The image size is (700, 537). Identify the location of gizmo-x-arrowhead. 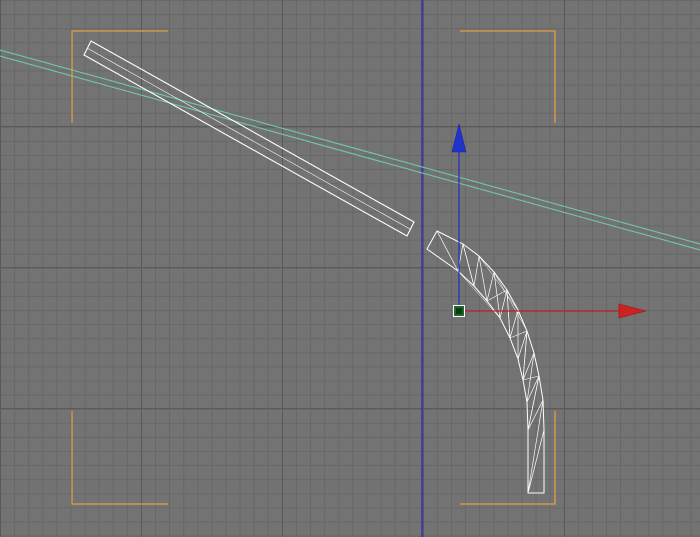
(633, 311).